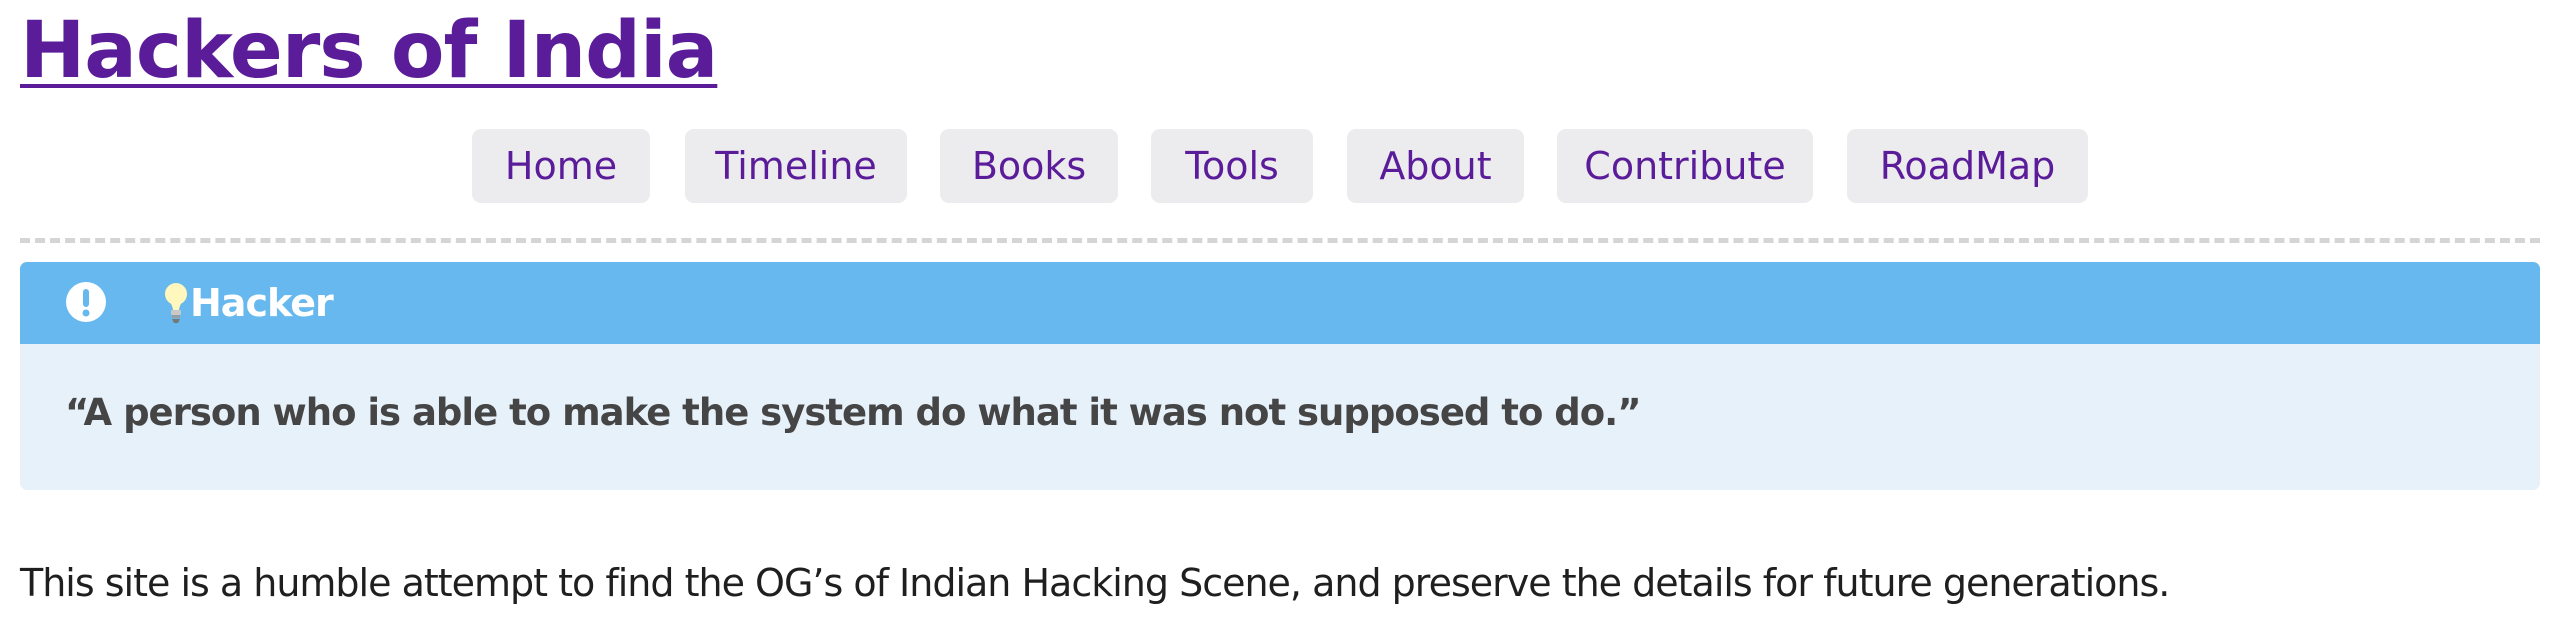 Image resolution: width=2560 pixels, height=638 pixels. What do you see at coordinates (1685, 166) in the screenshot?
I see `nav-contribute-link: Contribute` at bounding box center [1685, 166].